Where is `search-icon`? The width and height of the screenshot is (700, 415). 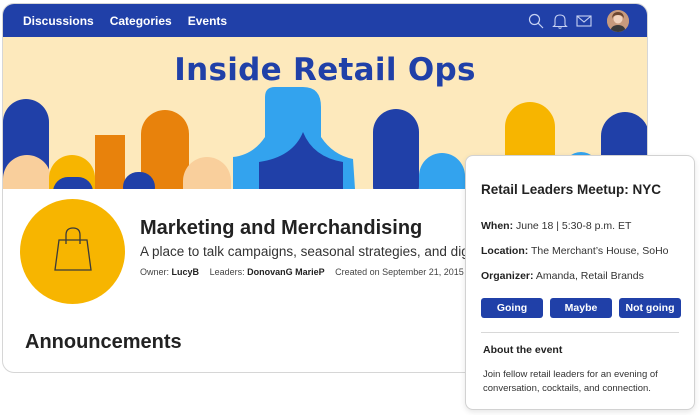 search-icon is located at coordinates (536, 21).